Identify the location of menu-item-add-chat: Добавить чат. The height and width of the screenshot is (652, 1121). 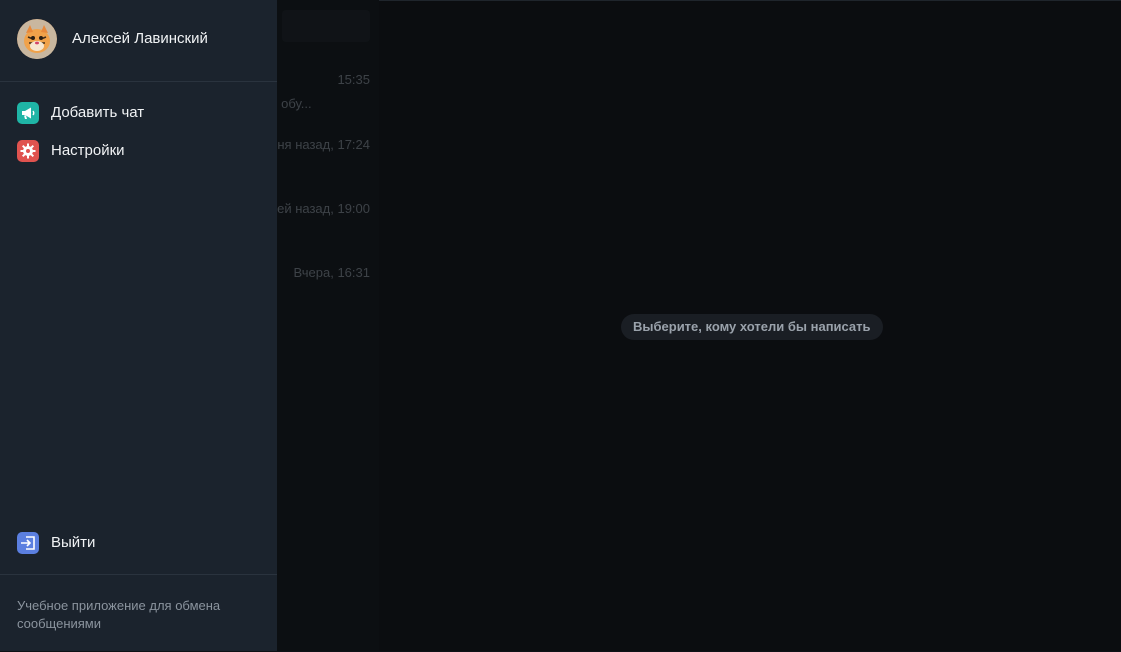
(138, 113).